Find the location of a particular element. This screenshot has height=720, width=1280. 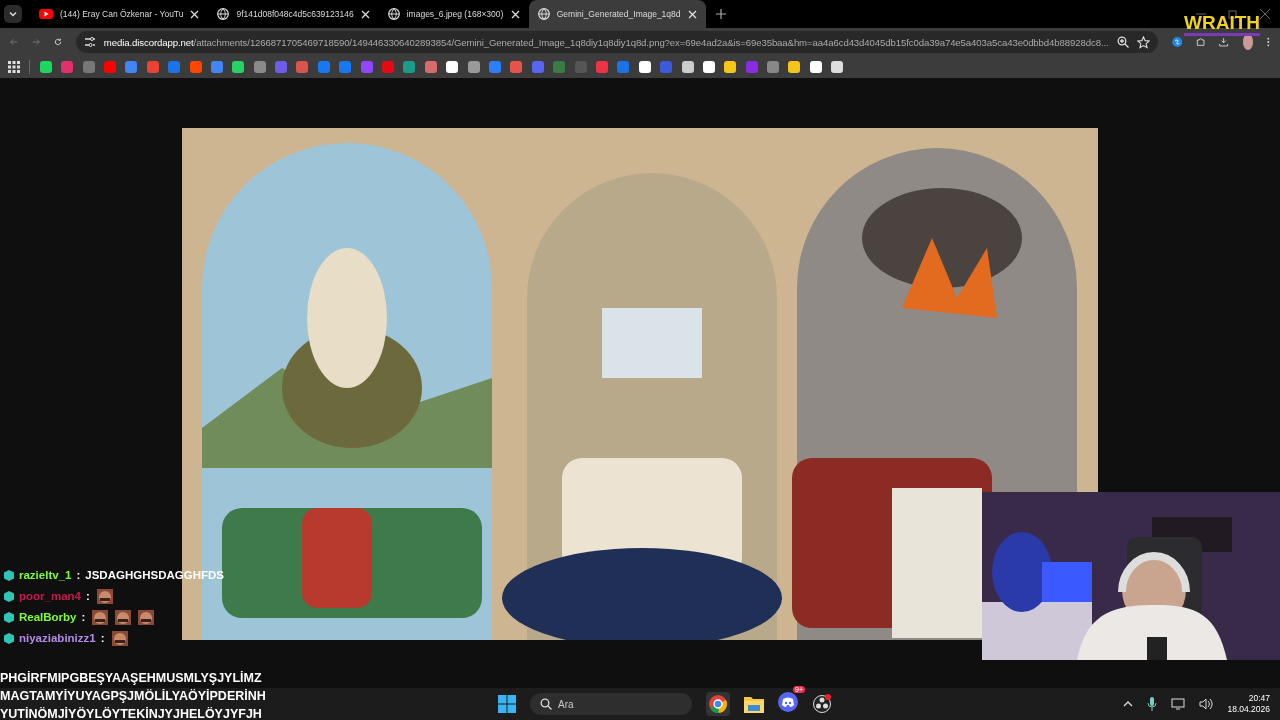

tab-search-button is located at coordinates (13, 14).